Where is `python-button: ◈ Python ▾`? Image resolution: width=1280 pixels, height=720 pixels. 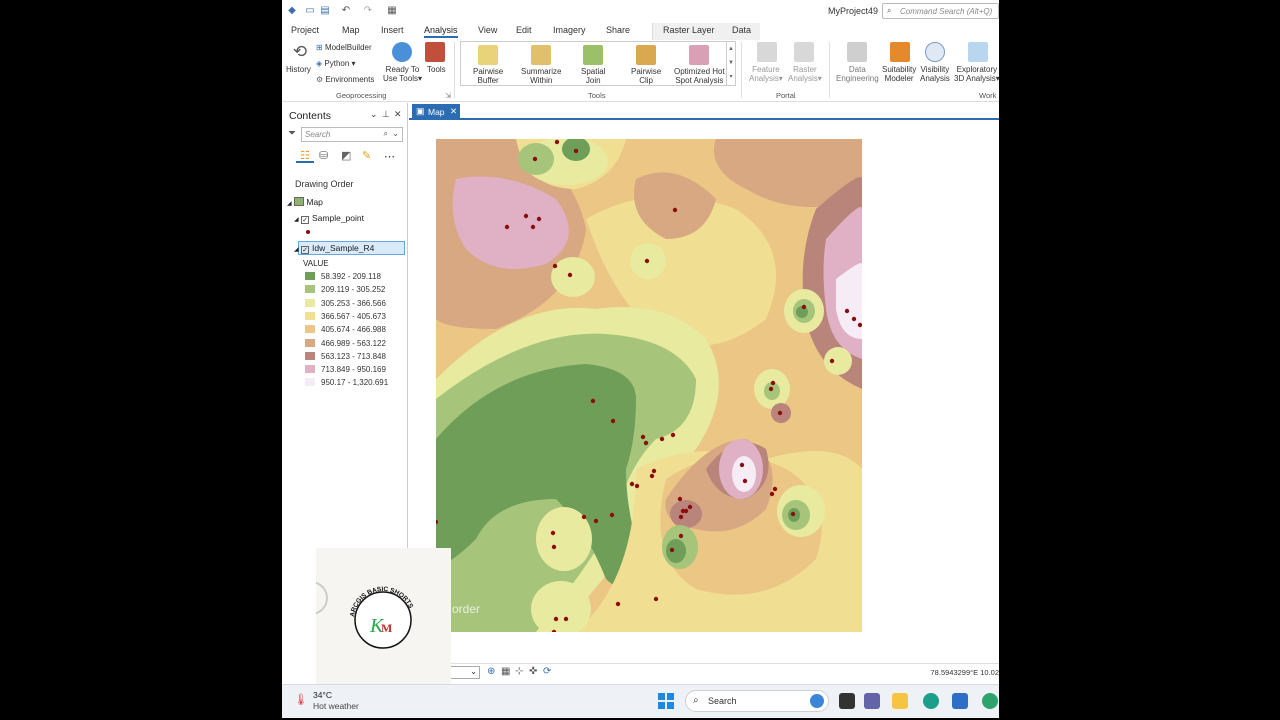
python-button: ◈ Python ▾ is located at coordinates (336, 63).